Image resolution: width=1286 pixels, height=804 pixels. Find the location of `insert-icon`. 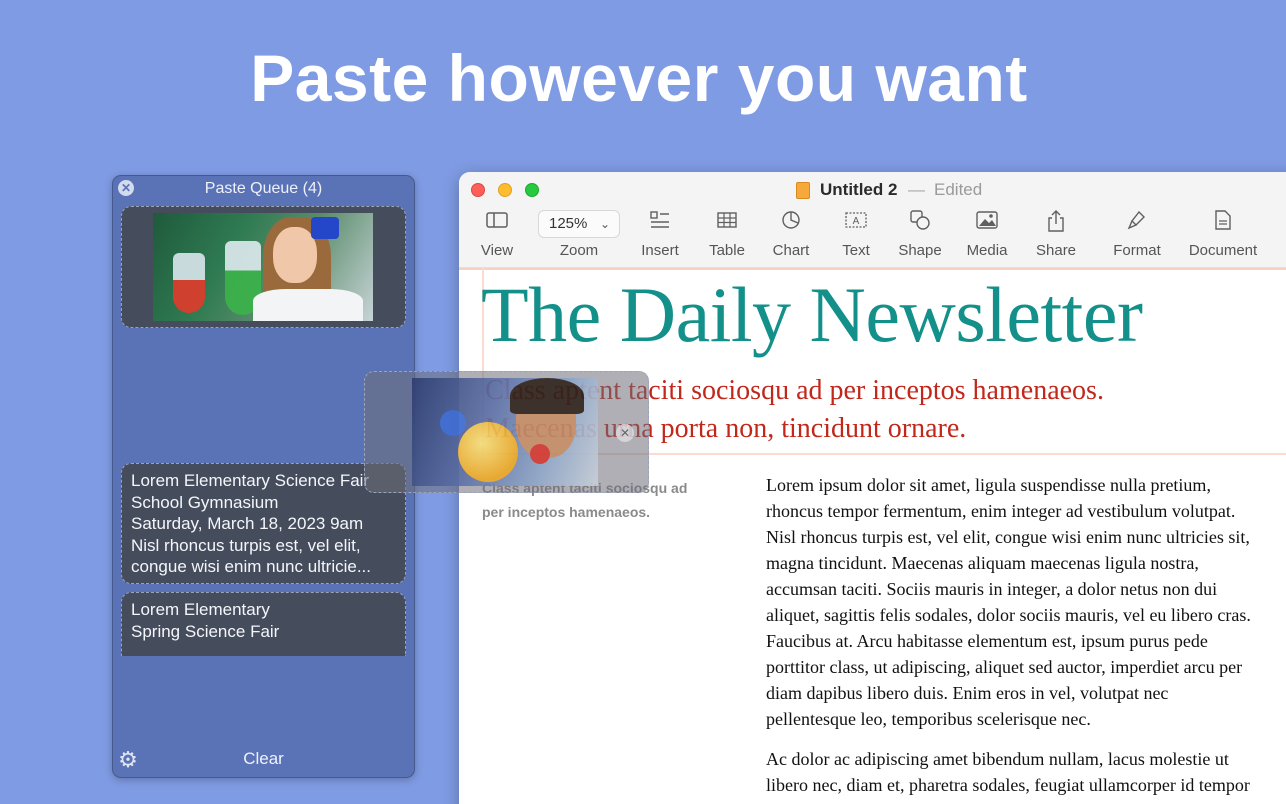

insert-icon is located at coordinates (660, 223).